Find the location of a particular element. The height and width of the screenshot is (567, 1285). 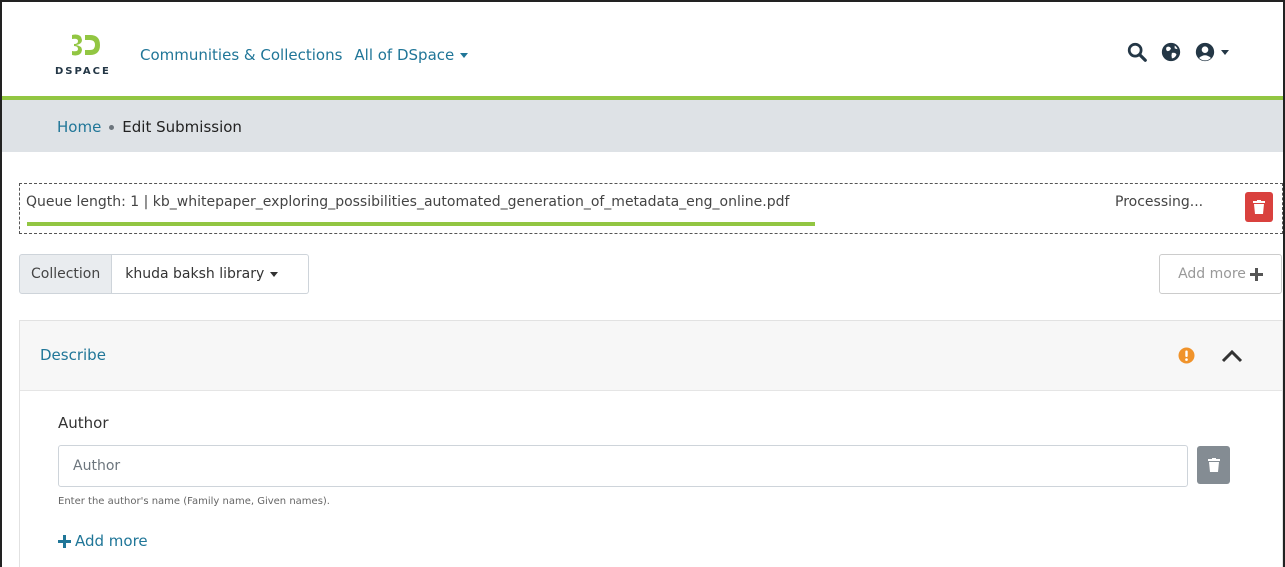

add-more-files-button: Add more is located at coordinates (1220, 274).